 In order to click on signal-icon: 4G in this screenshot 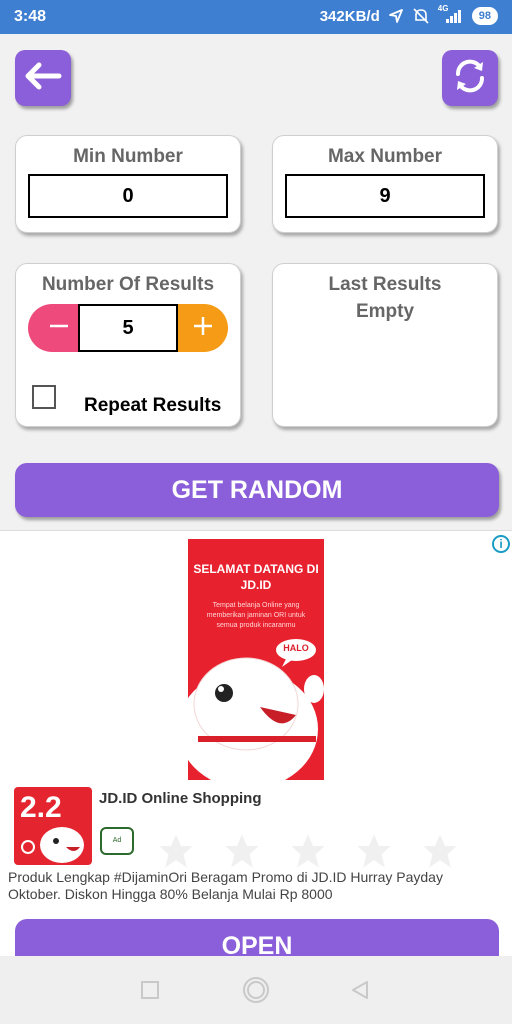, I will do `click(451, 14)`.